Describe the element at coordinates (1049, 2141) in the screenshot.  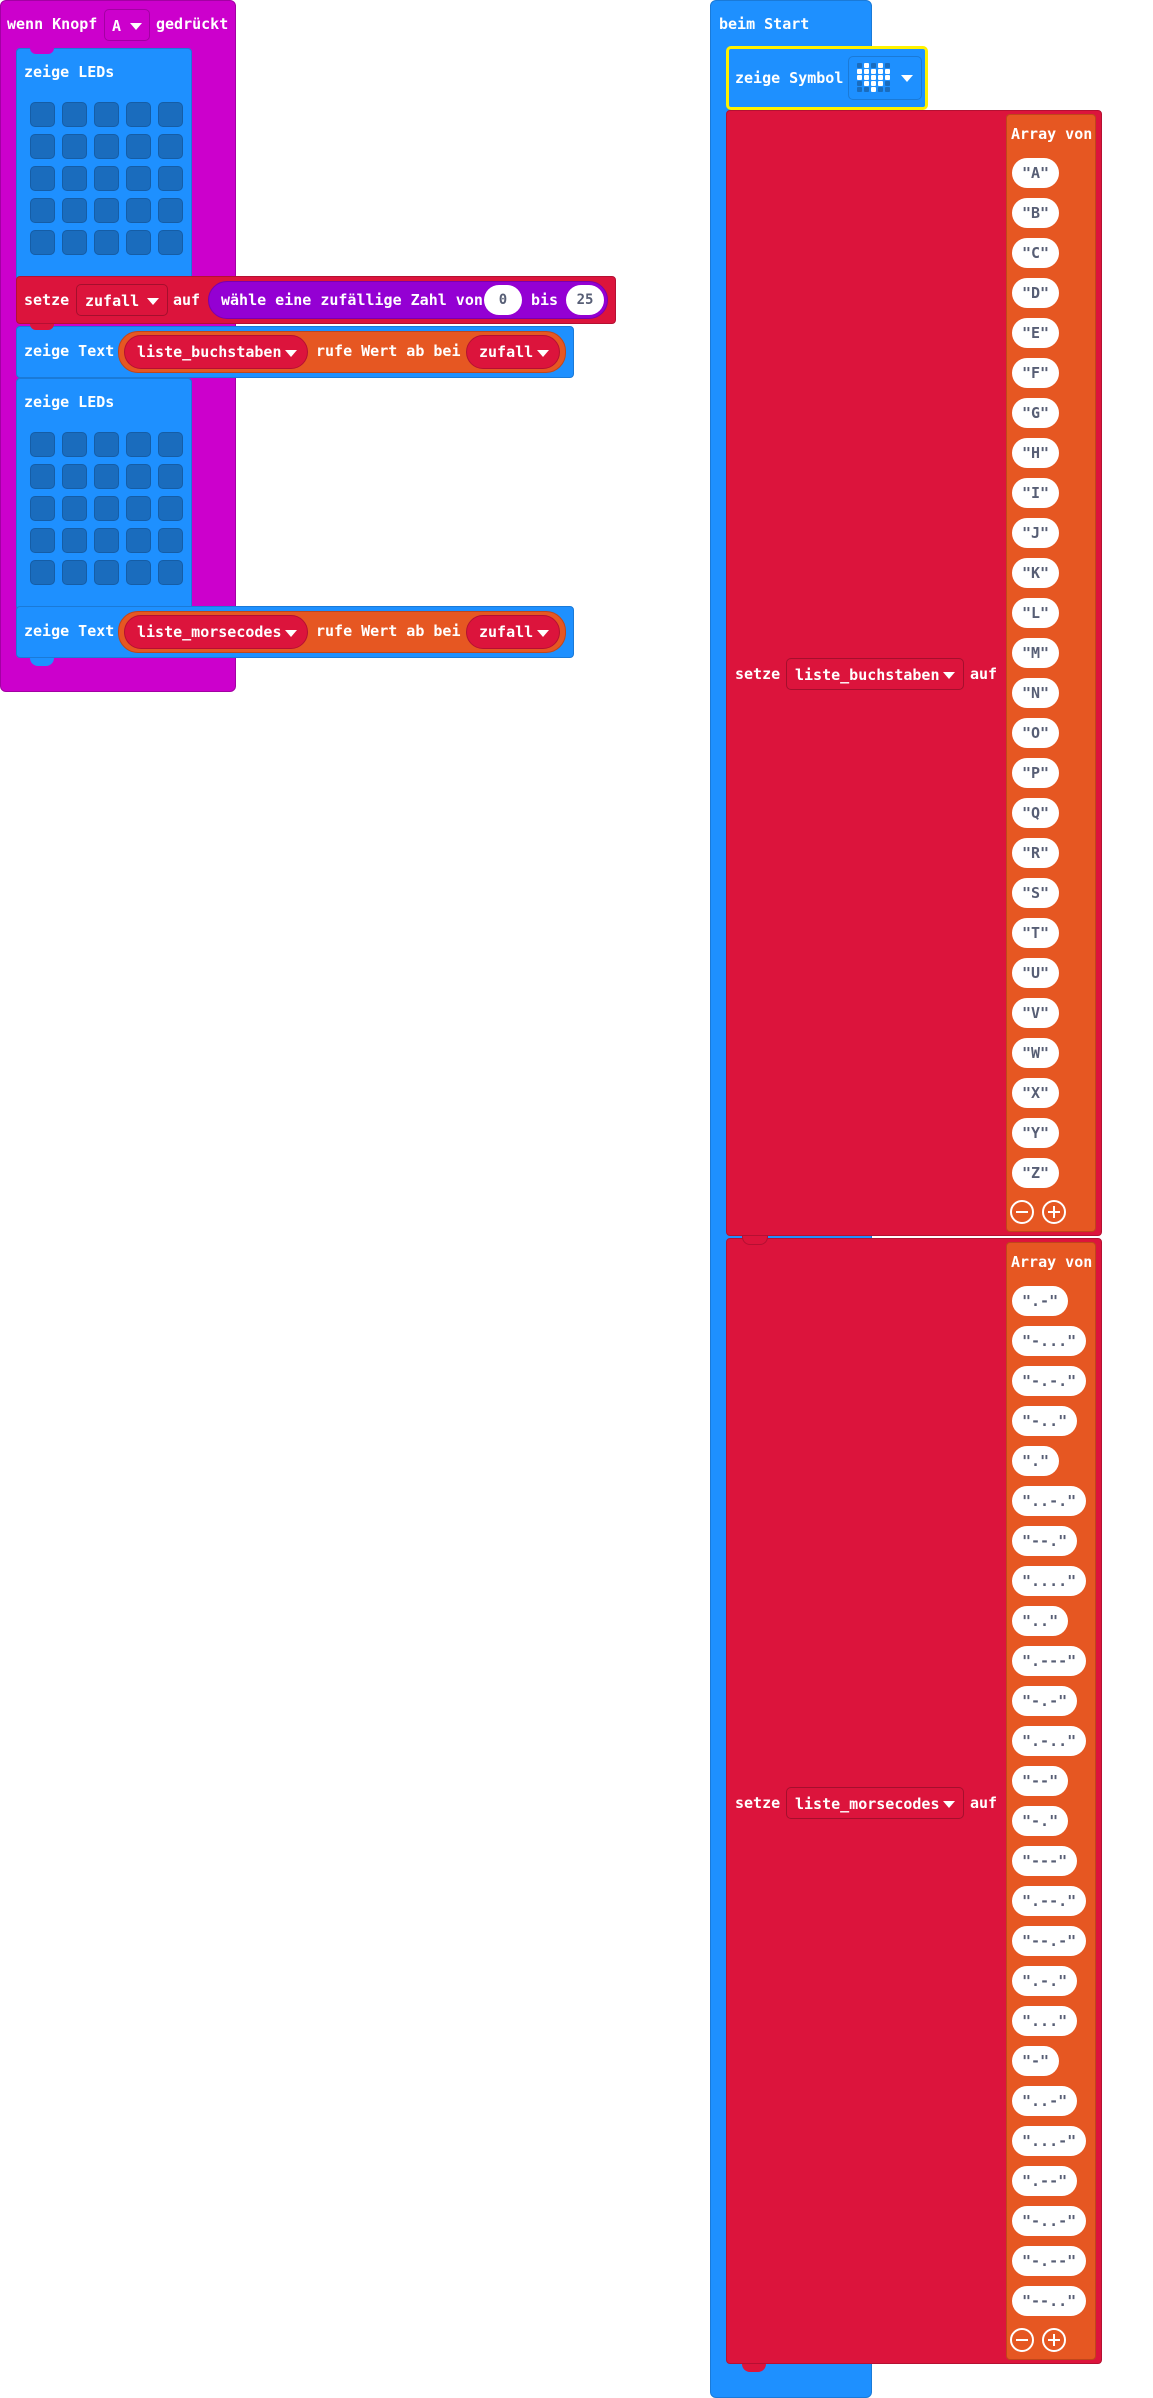
I see `string-item: "...-"` at that location.